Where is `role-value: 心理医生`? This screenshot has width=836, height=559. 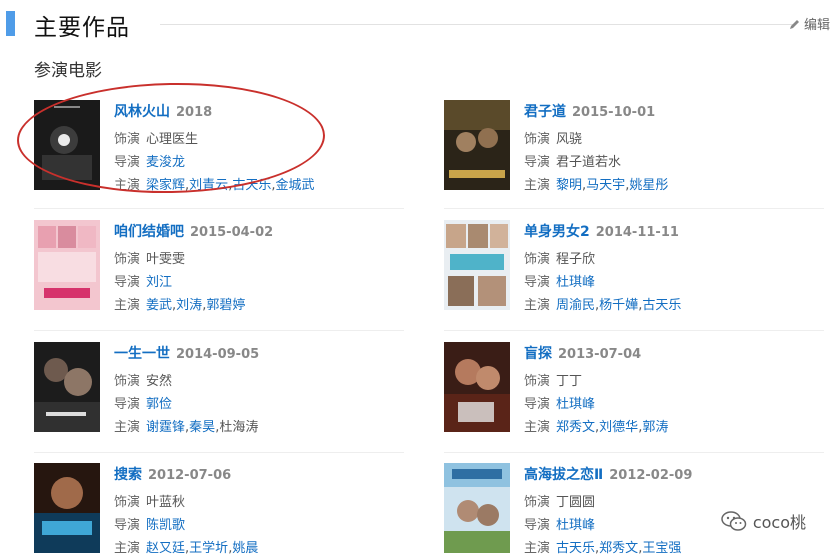
role-value: 心理医生 is located at coordinates (172, 139).